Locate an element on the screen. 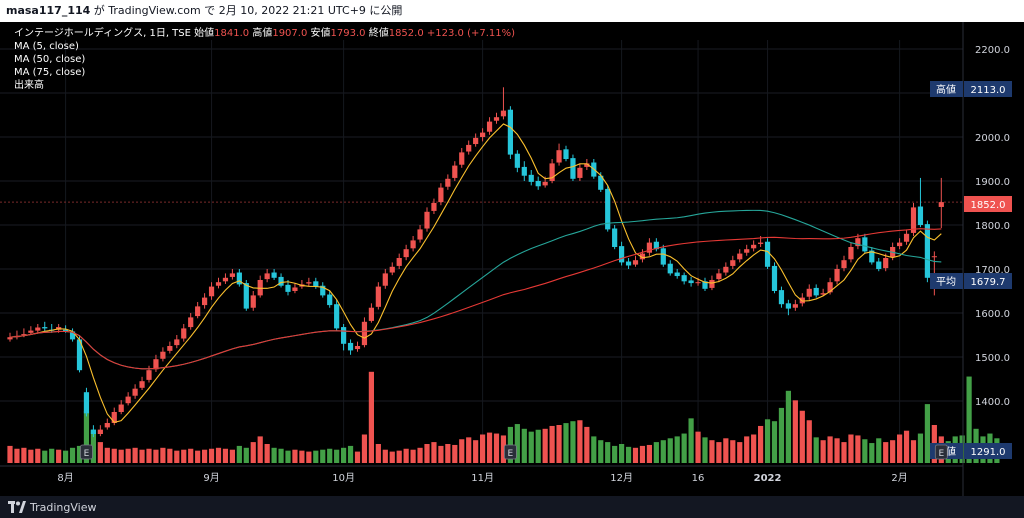  x-tick-label: 12月 is located at coordinates (621, 478).